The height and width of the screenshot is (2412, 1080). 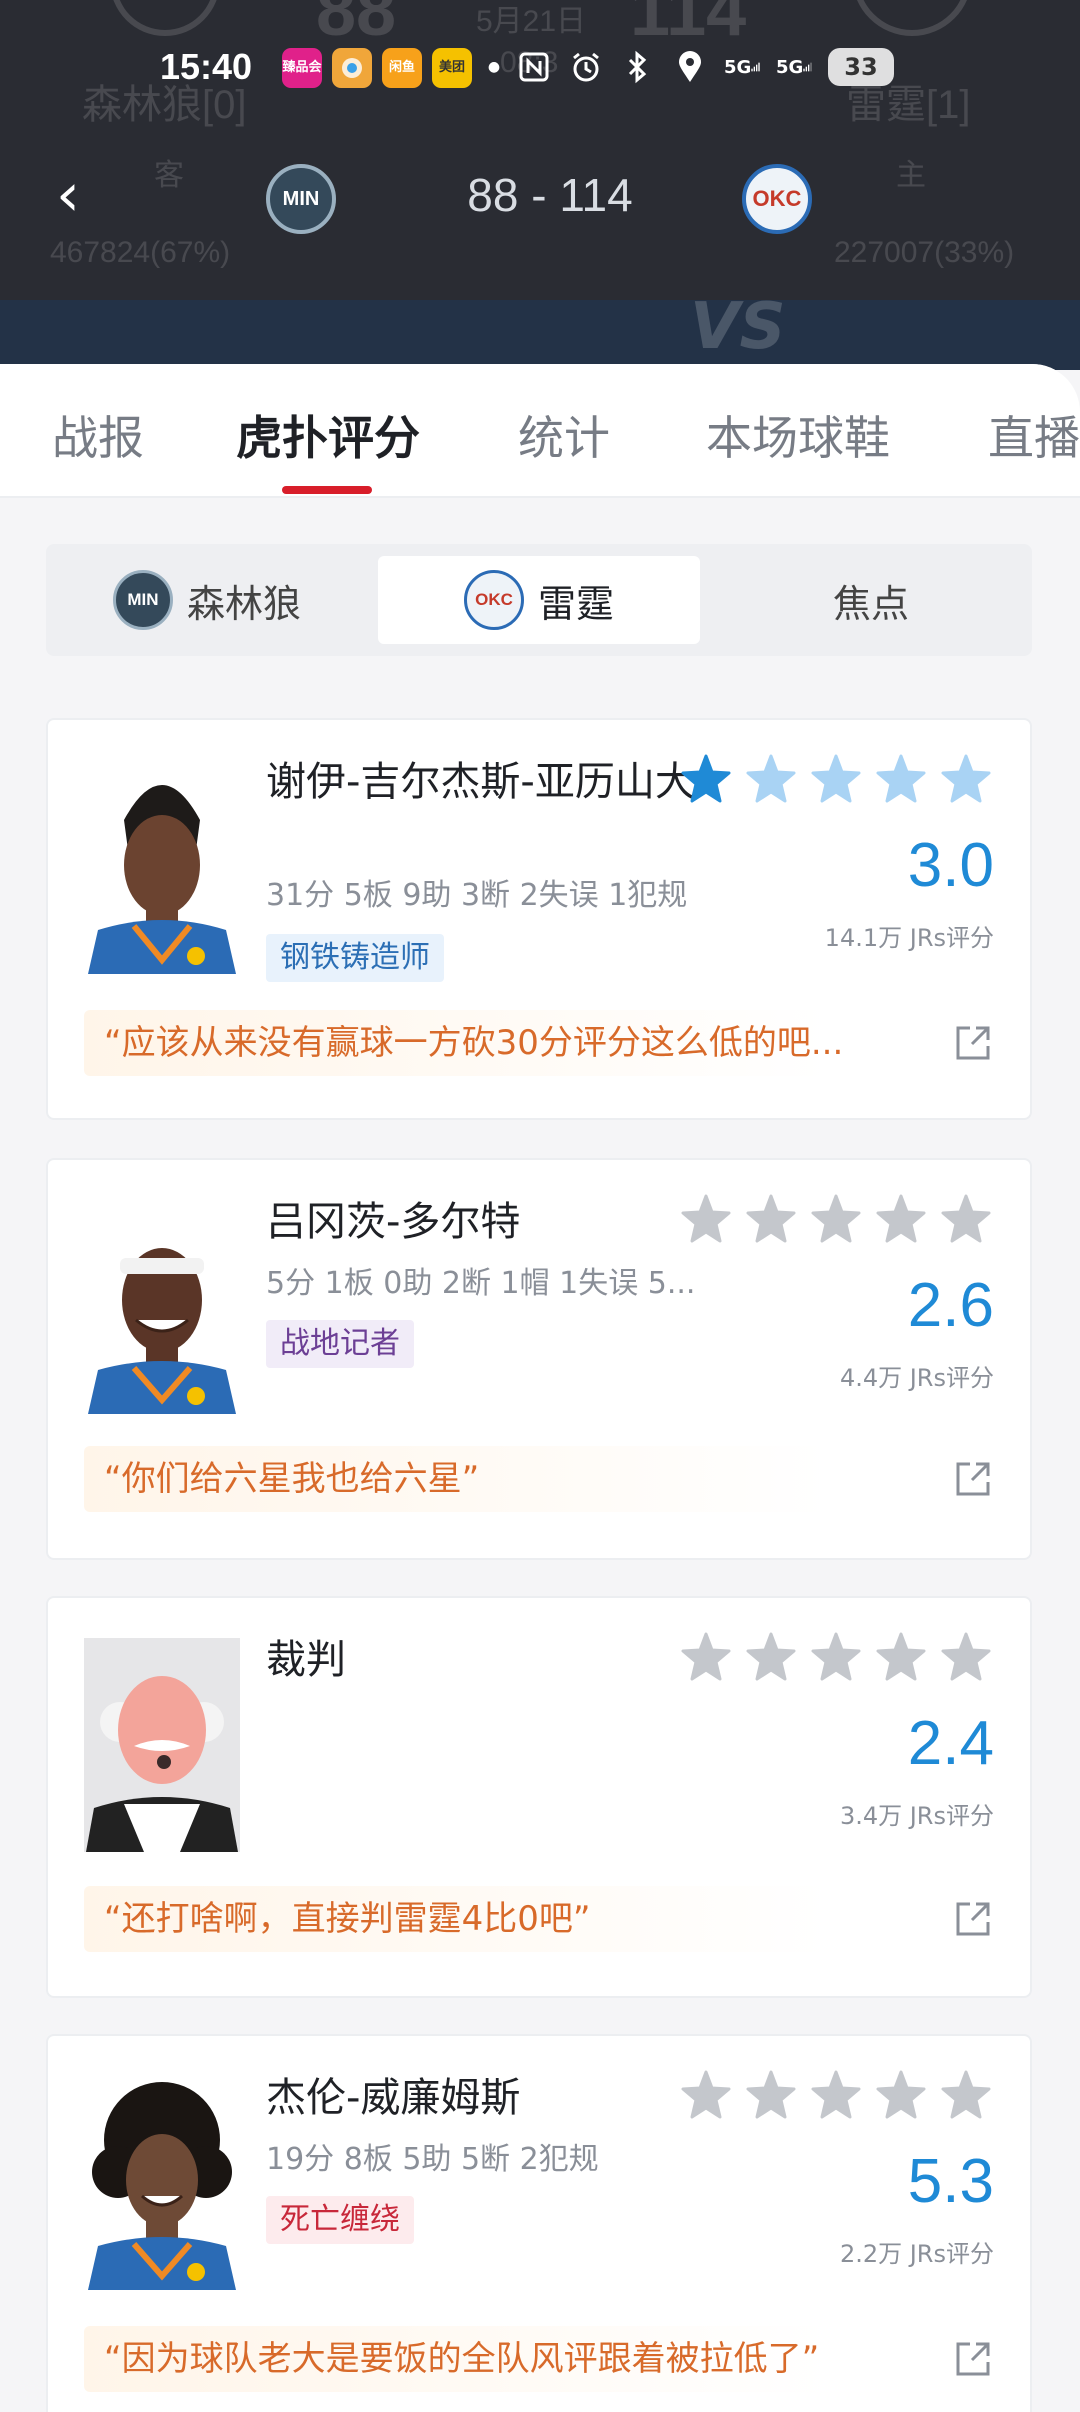 What do you see at coordinates (302, 68) in the screenshot?
I see `app-icon-1: 臻品会` at bounding box center [302, 68].